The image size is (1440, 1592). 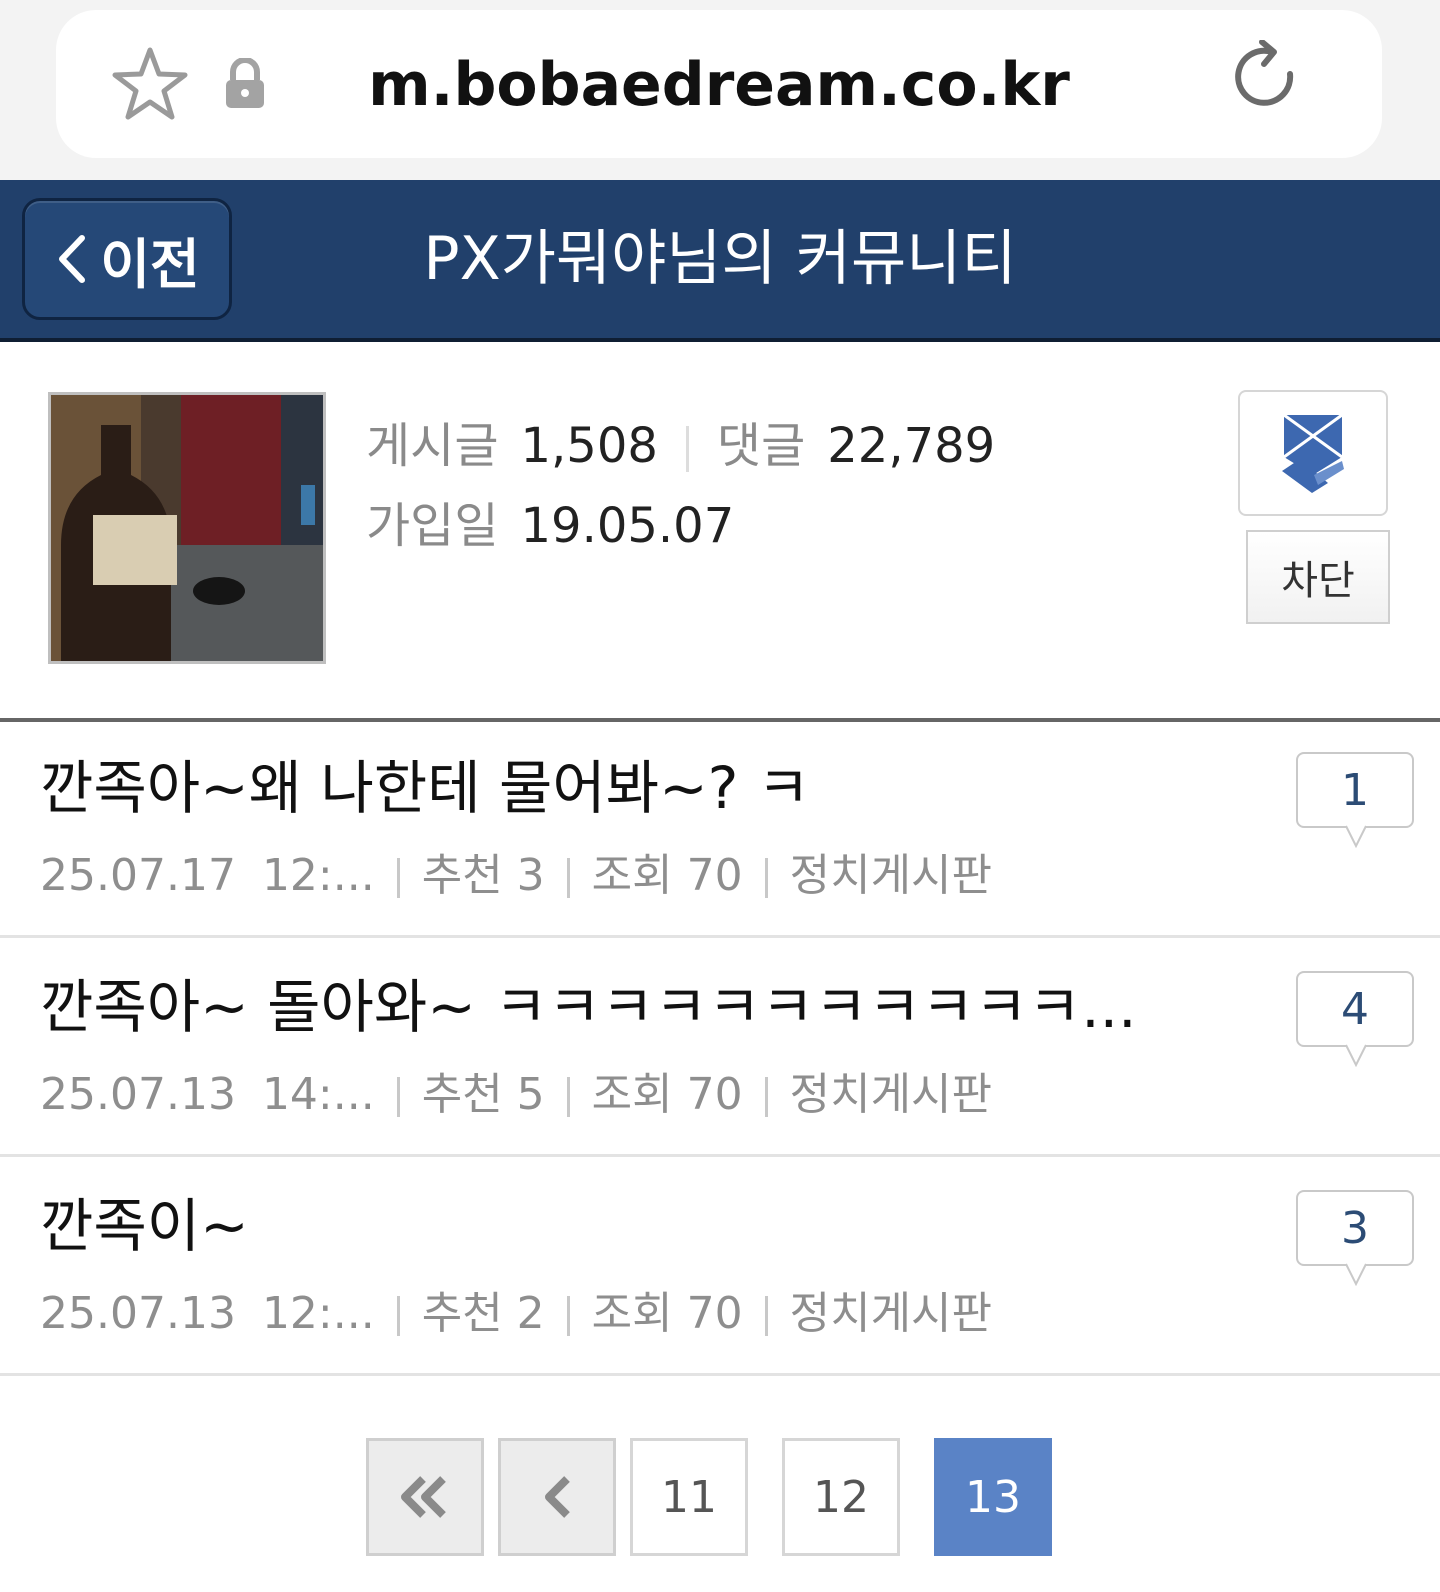 What do you see at coordinates (150, 264) in the screenshot?
I see `back-button-label: 이전` at bounding box center [150, 264].